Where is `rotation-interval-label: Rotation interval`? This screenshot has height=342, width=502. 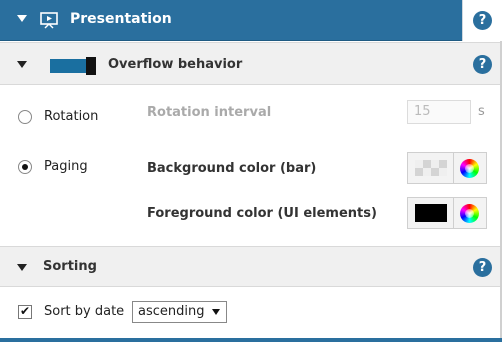 rotation-interval-label: Rotation interval is located at coordinates (209, 112).